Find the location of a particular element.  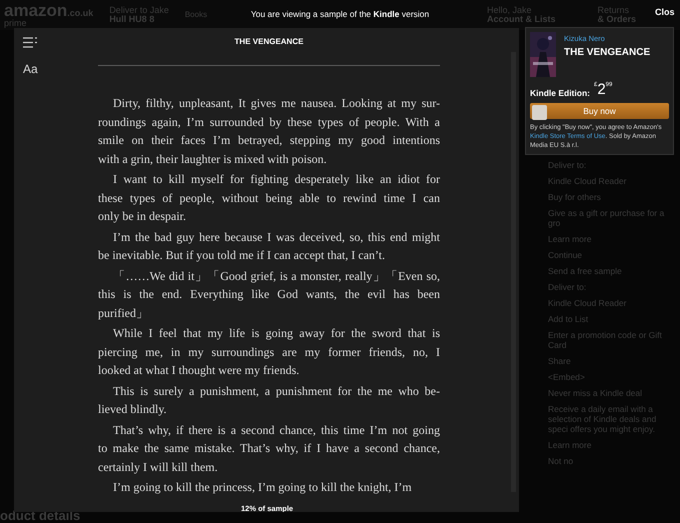

buy-now-button: Buy now is located at coordinates (599, 110).